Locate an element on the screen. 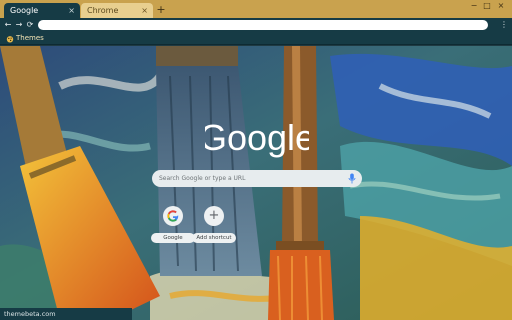 The height and width of the screenshot is (320, 512). bookmarks-bar: Themes is located at coordinates (256, 38).